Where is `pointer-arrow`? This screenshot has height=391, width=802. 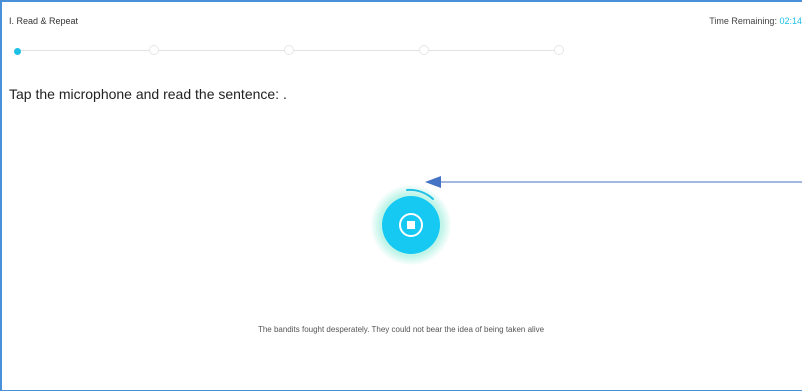
pointer-arrow is located at coordinates (613, 182).